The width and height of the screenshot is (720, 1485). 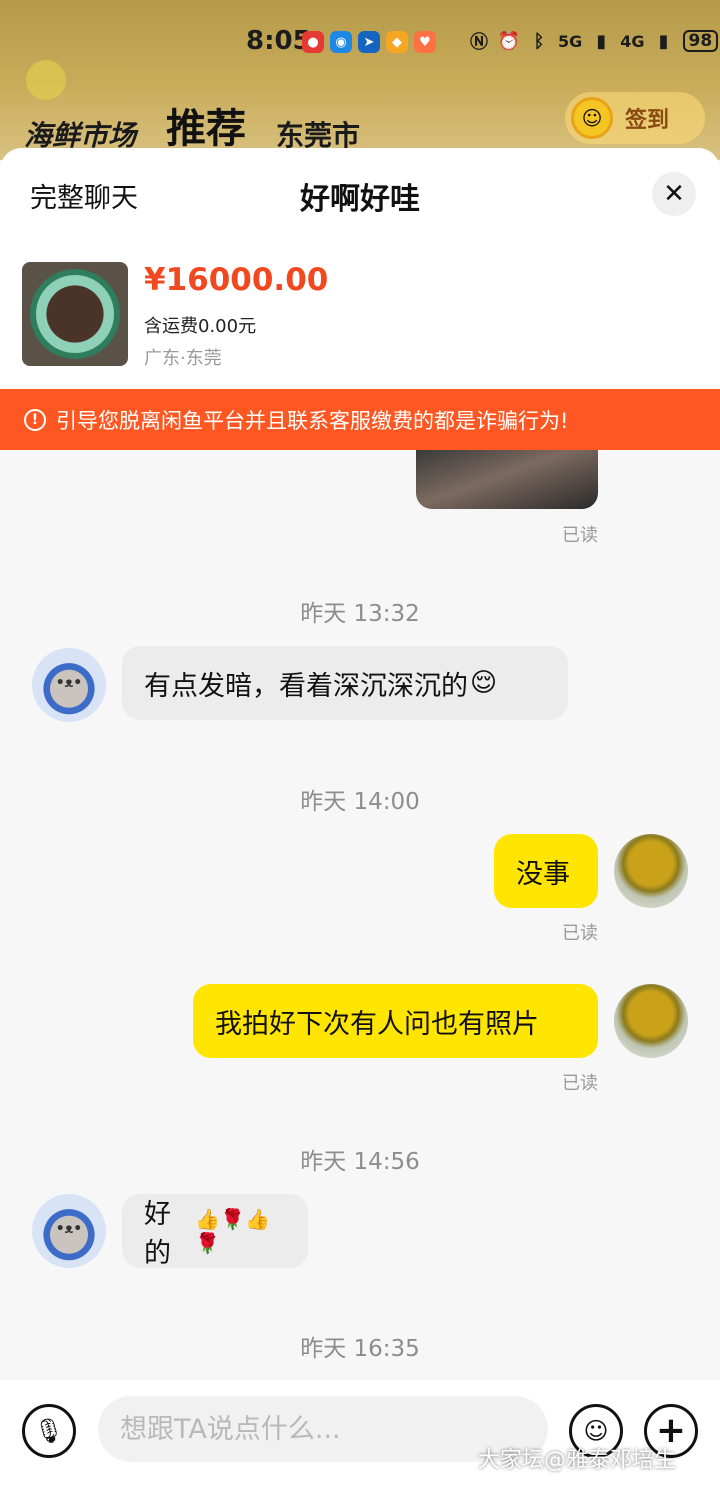 What do you see at coordinates (377, 1024) in the screenshot?
I see `message-text: 我拍好下次有人问也有照片` at bounding box center [377, 1024].